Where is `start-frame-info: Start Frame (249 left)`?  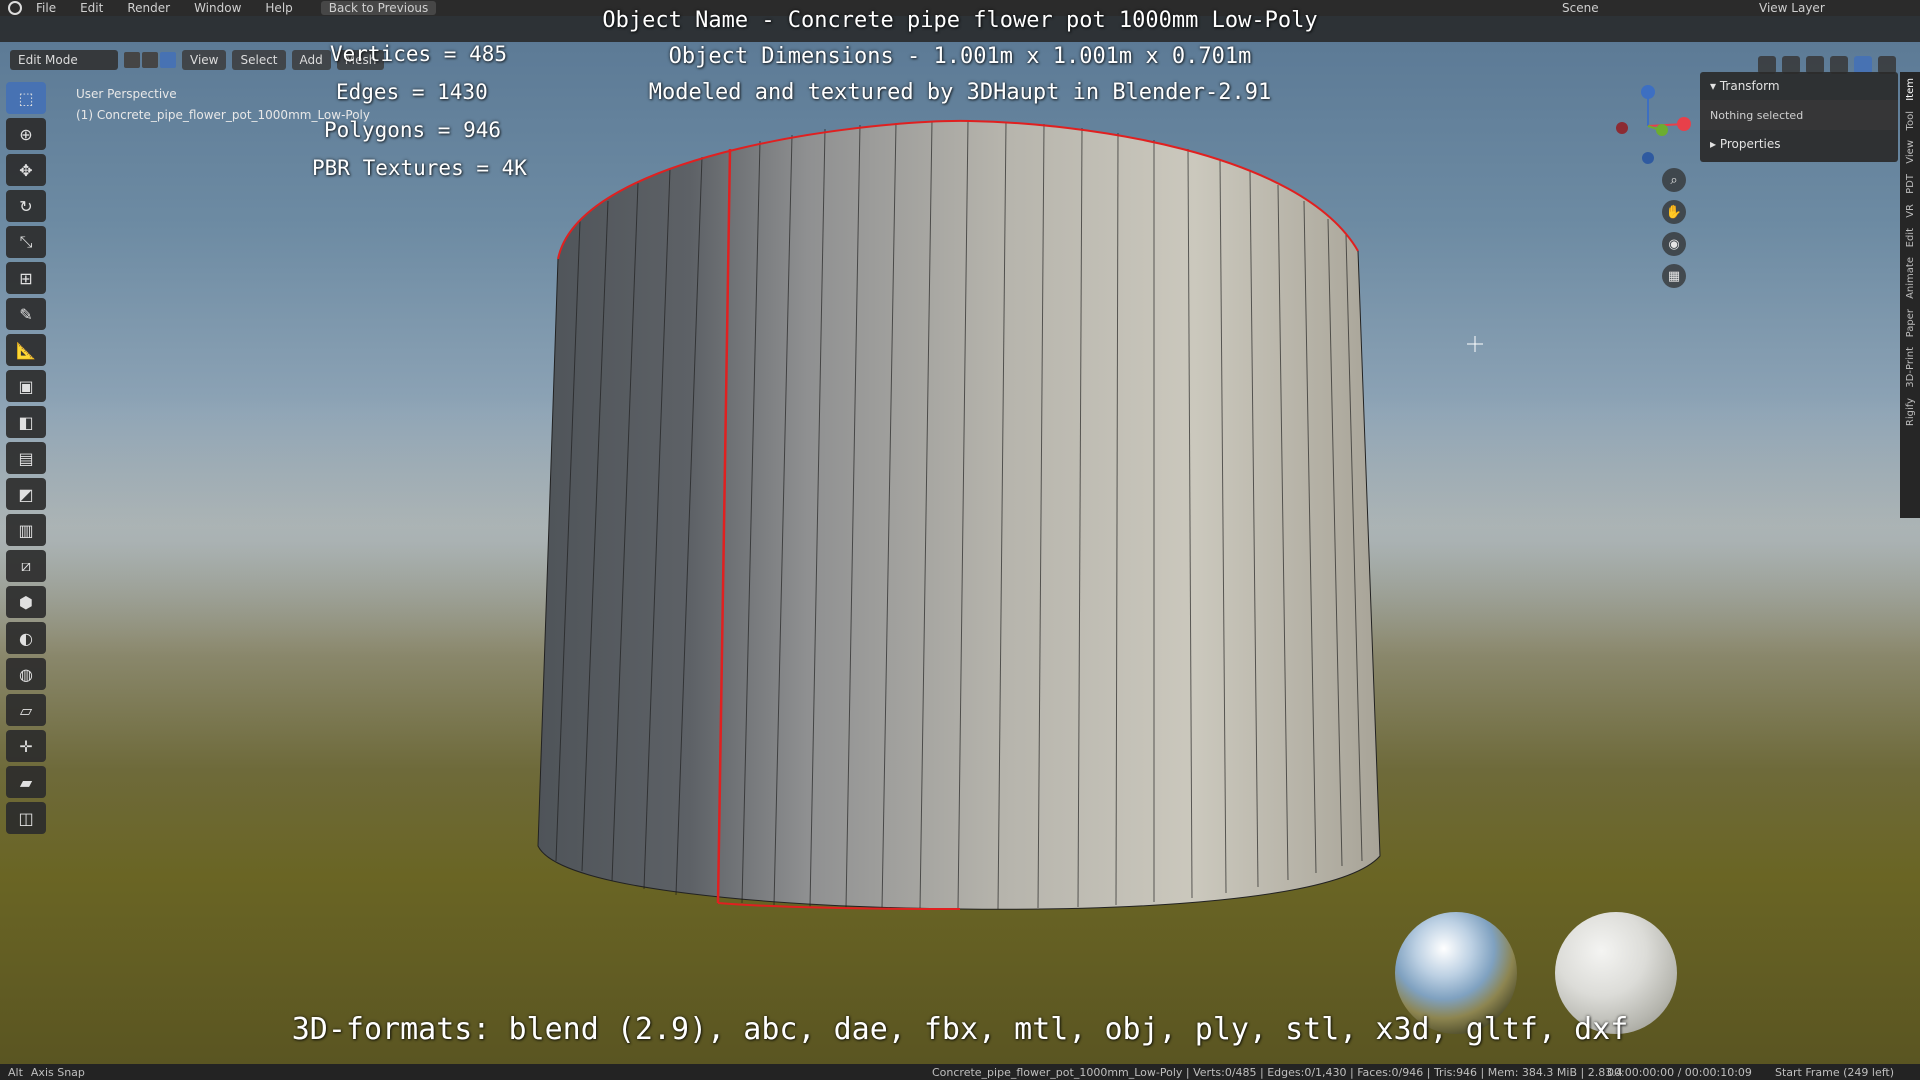
start-frame-info: Start Frame (249 left) is located at coordinates (1835, 1072).